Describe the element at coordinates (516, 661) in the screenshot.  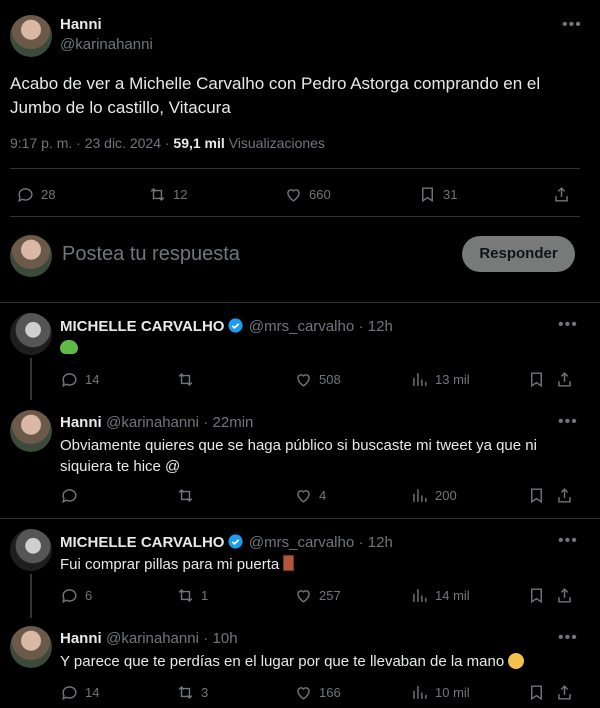
I see `face-emoji-icon` at that location.